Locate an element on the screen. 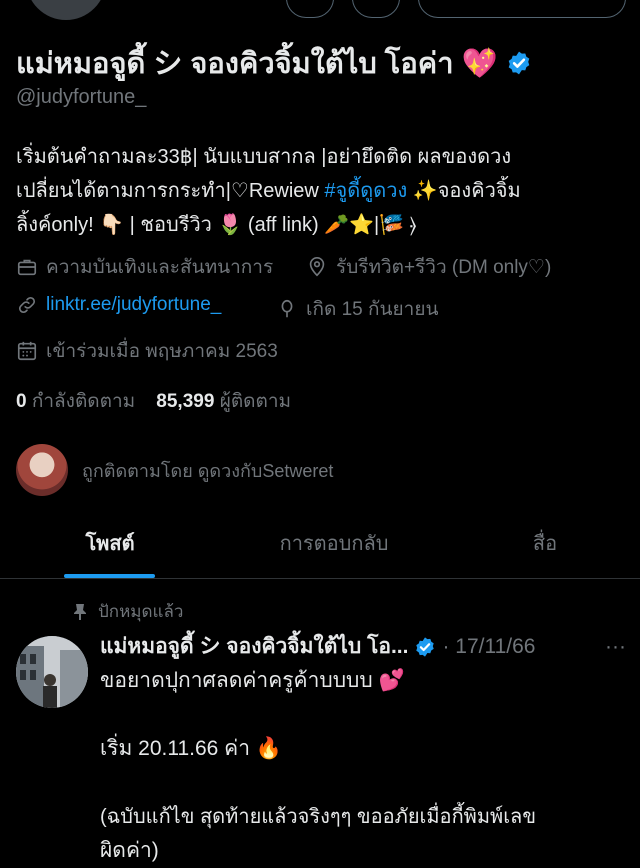 The image size is (640, 868). active-tab-indicator is located at coordinates (109, 576).